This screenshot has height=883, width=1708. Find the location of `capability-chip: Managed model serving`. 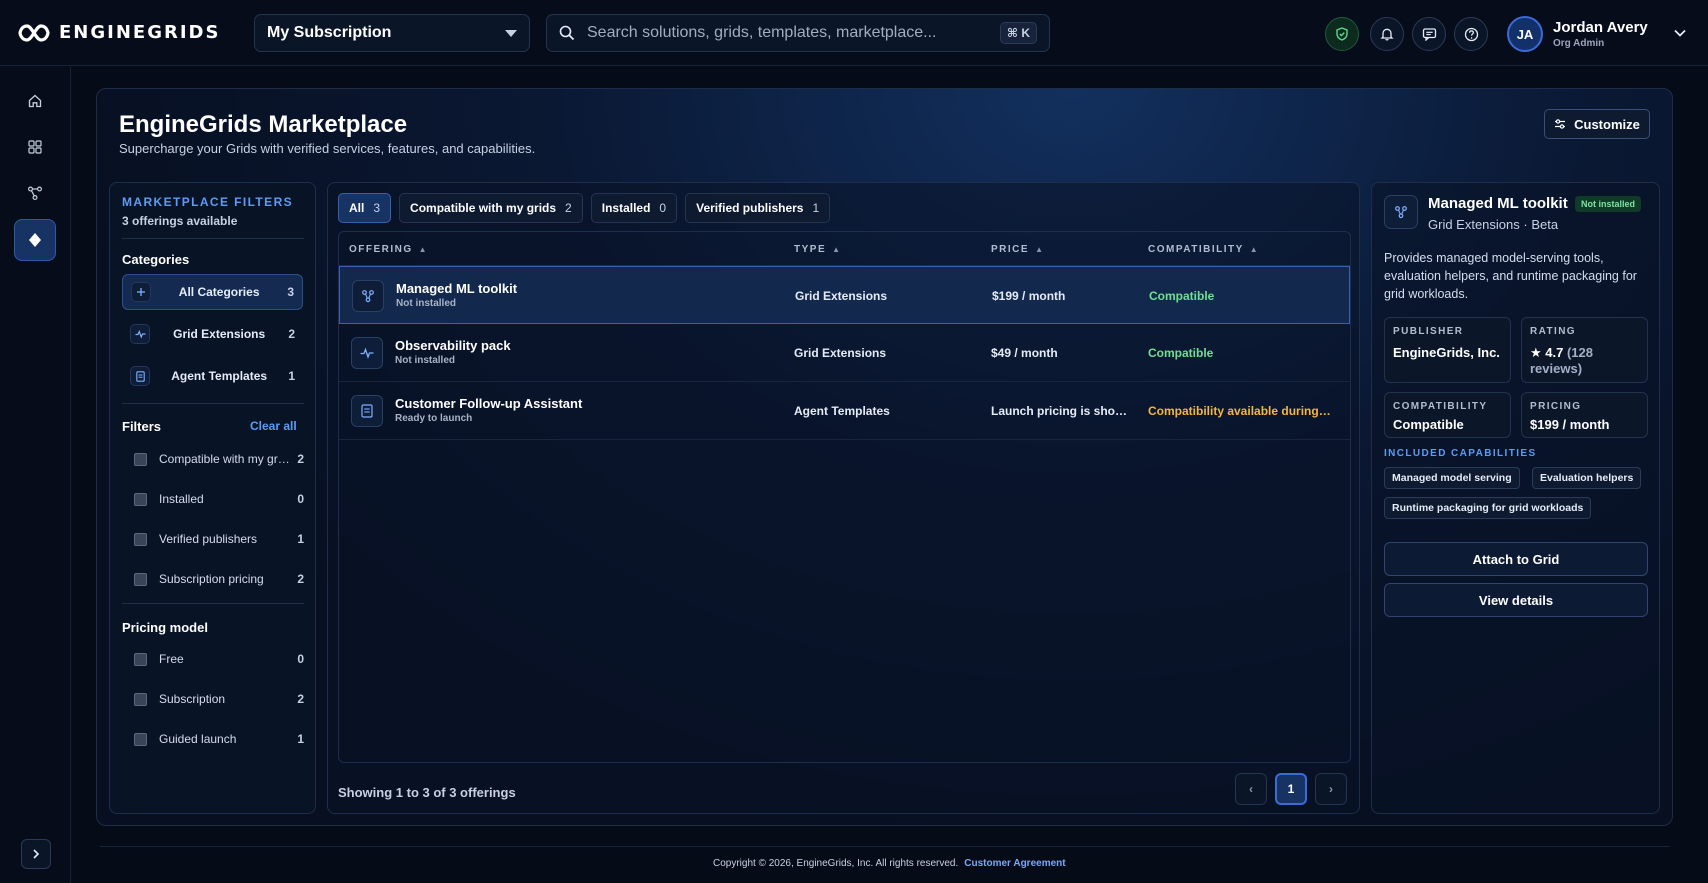

capability-chip: Managed model serving is located at coordinates (1452, 478).